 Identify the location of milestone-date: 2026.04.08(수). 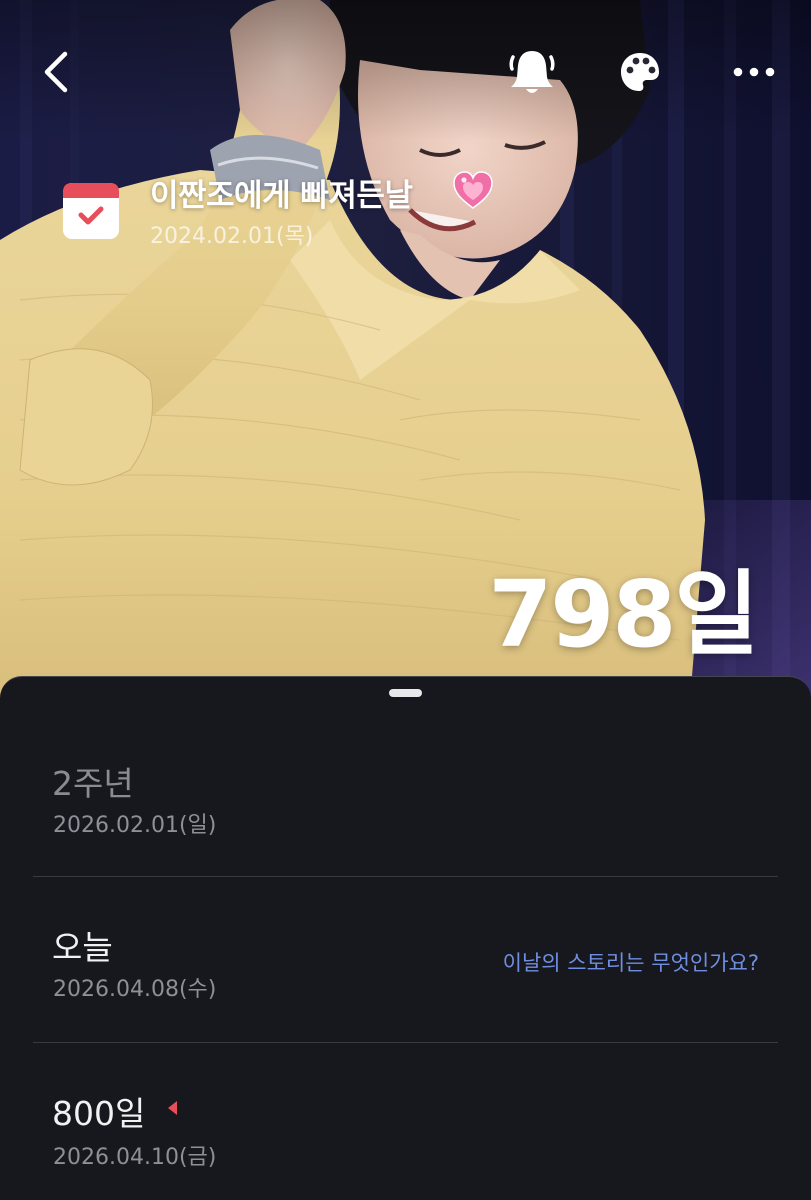
(135, 989).